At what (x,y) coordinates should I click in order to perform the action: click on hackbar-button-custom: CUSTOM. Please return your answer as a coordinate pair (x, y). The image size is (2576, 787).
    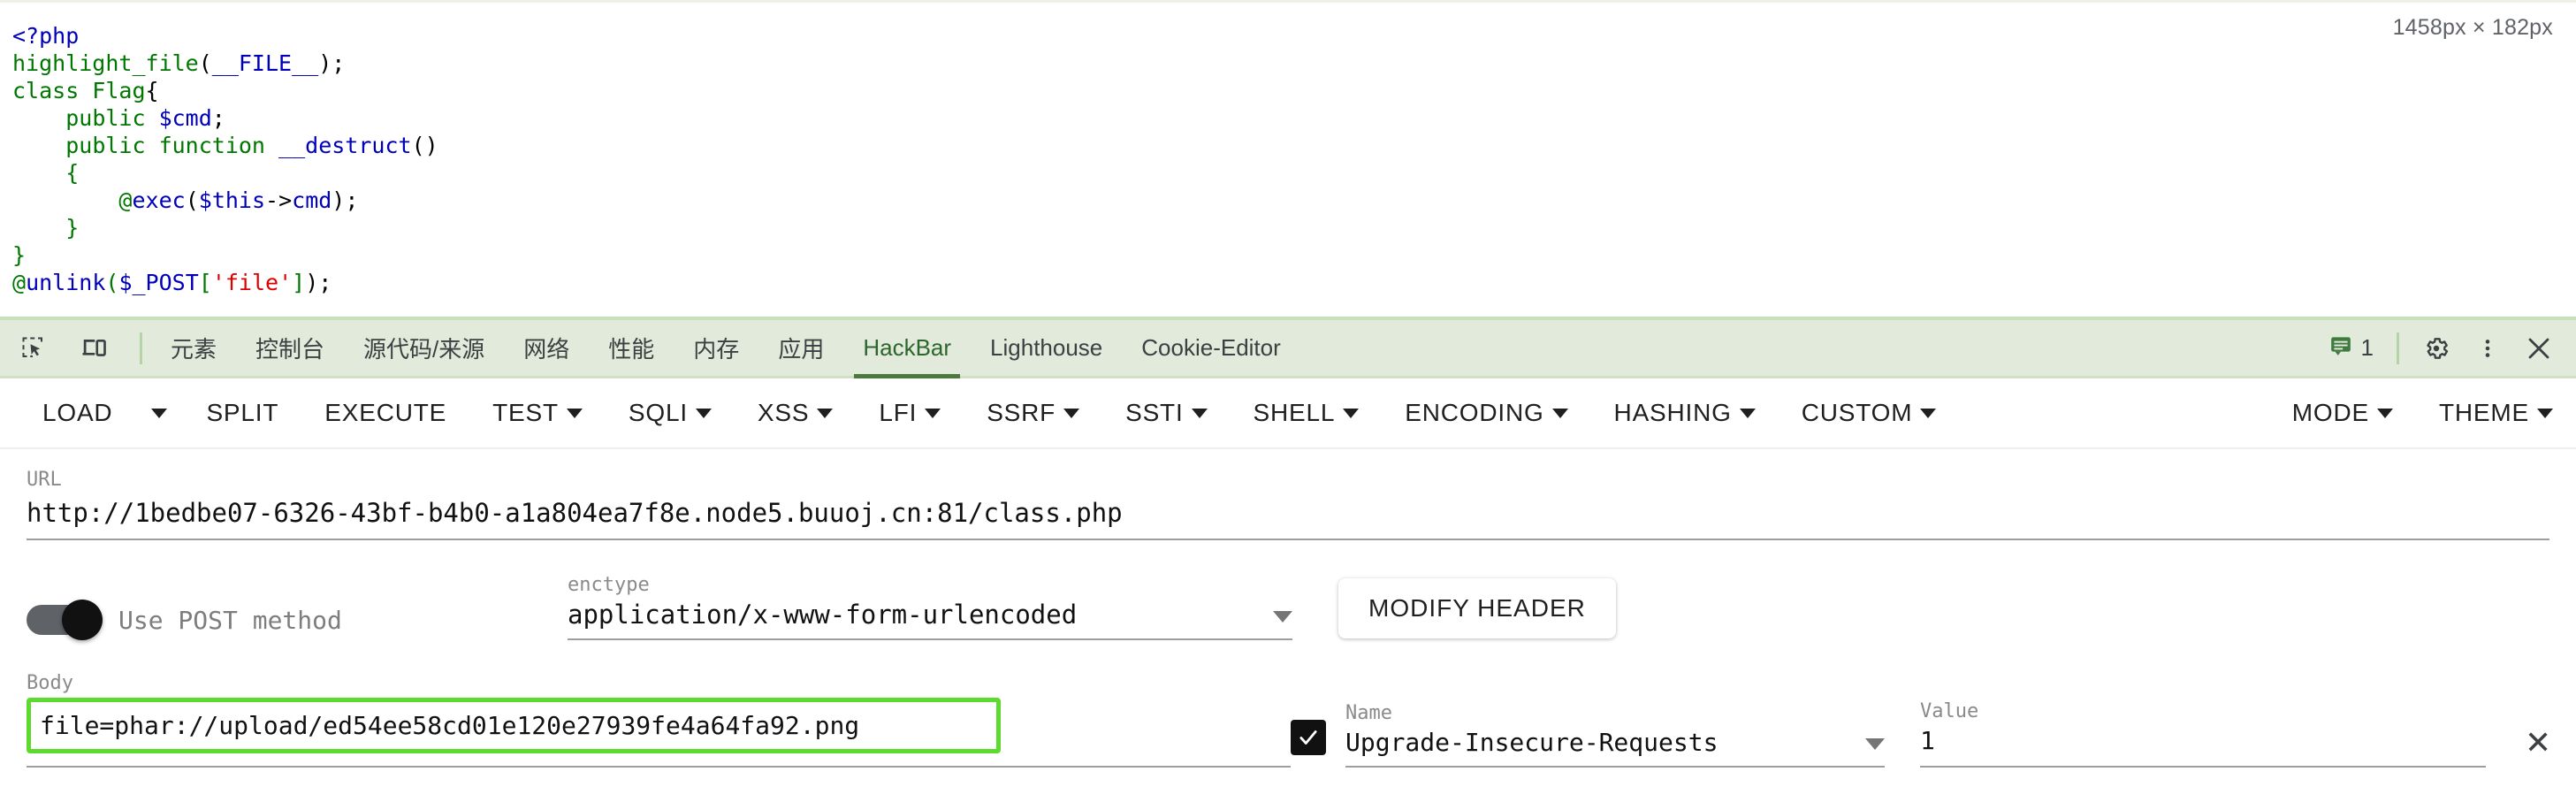
    Looking at the image, I should click on (1869, 412).